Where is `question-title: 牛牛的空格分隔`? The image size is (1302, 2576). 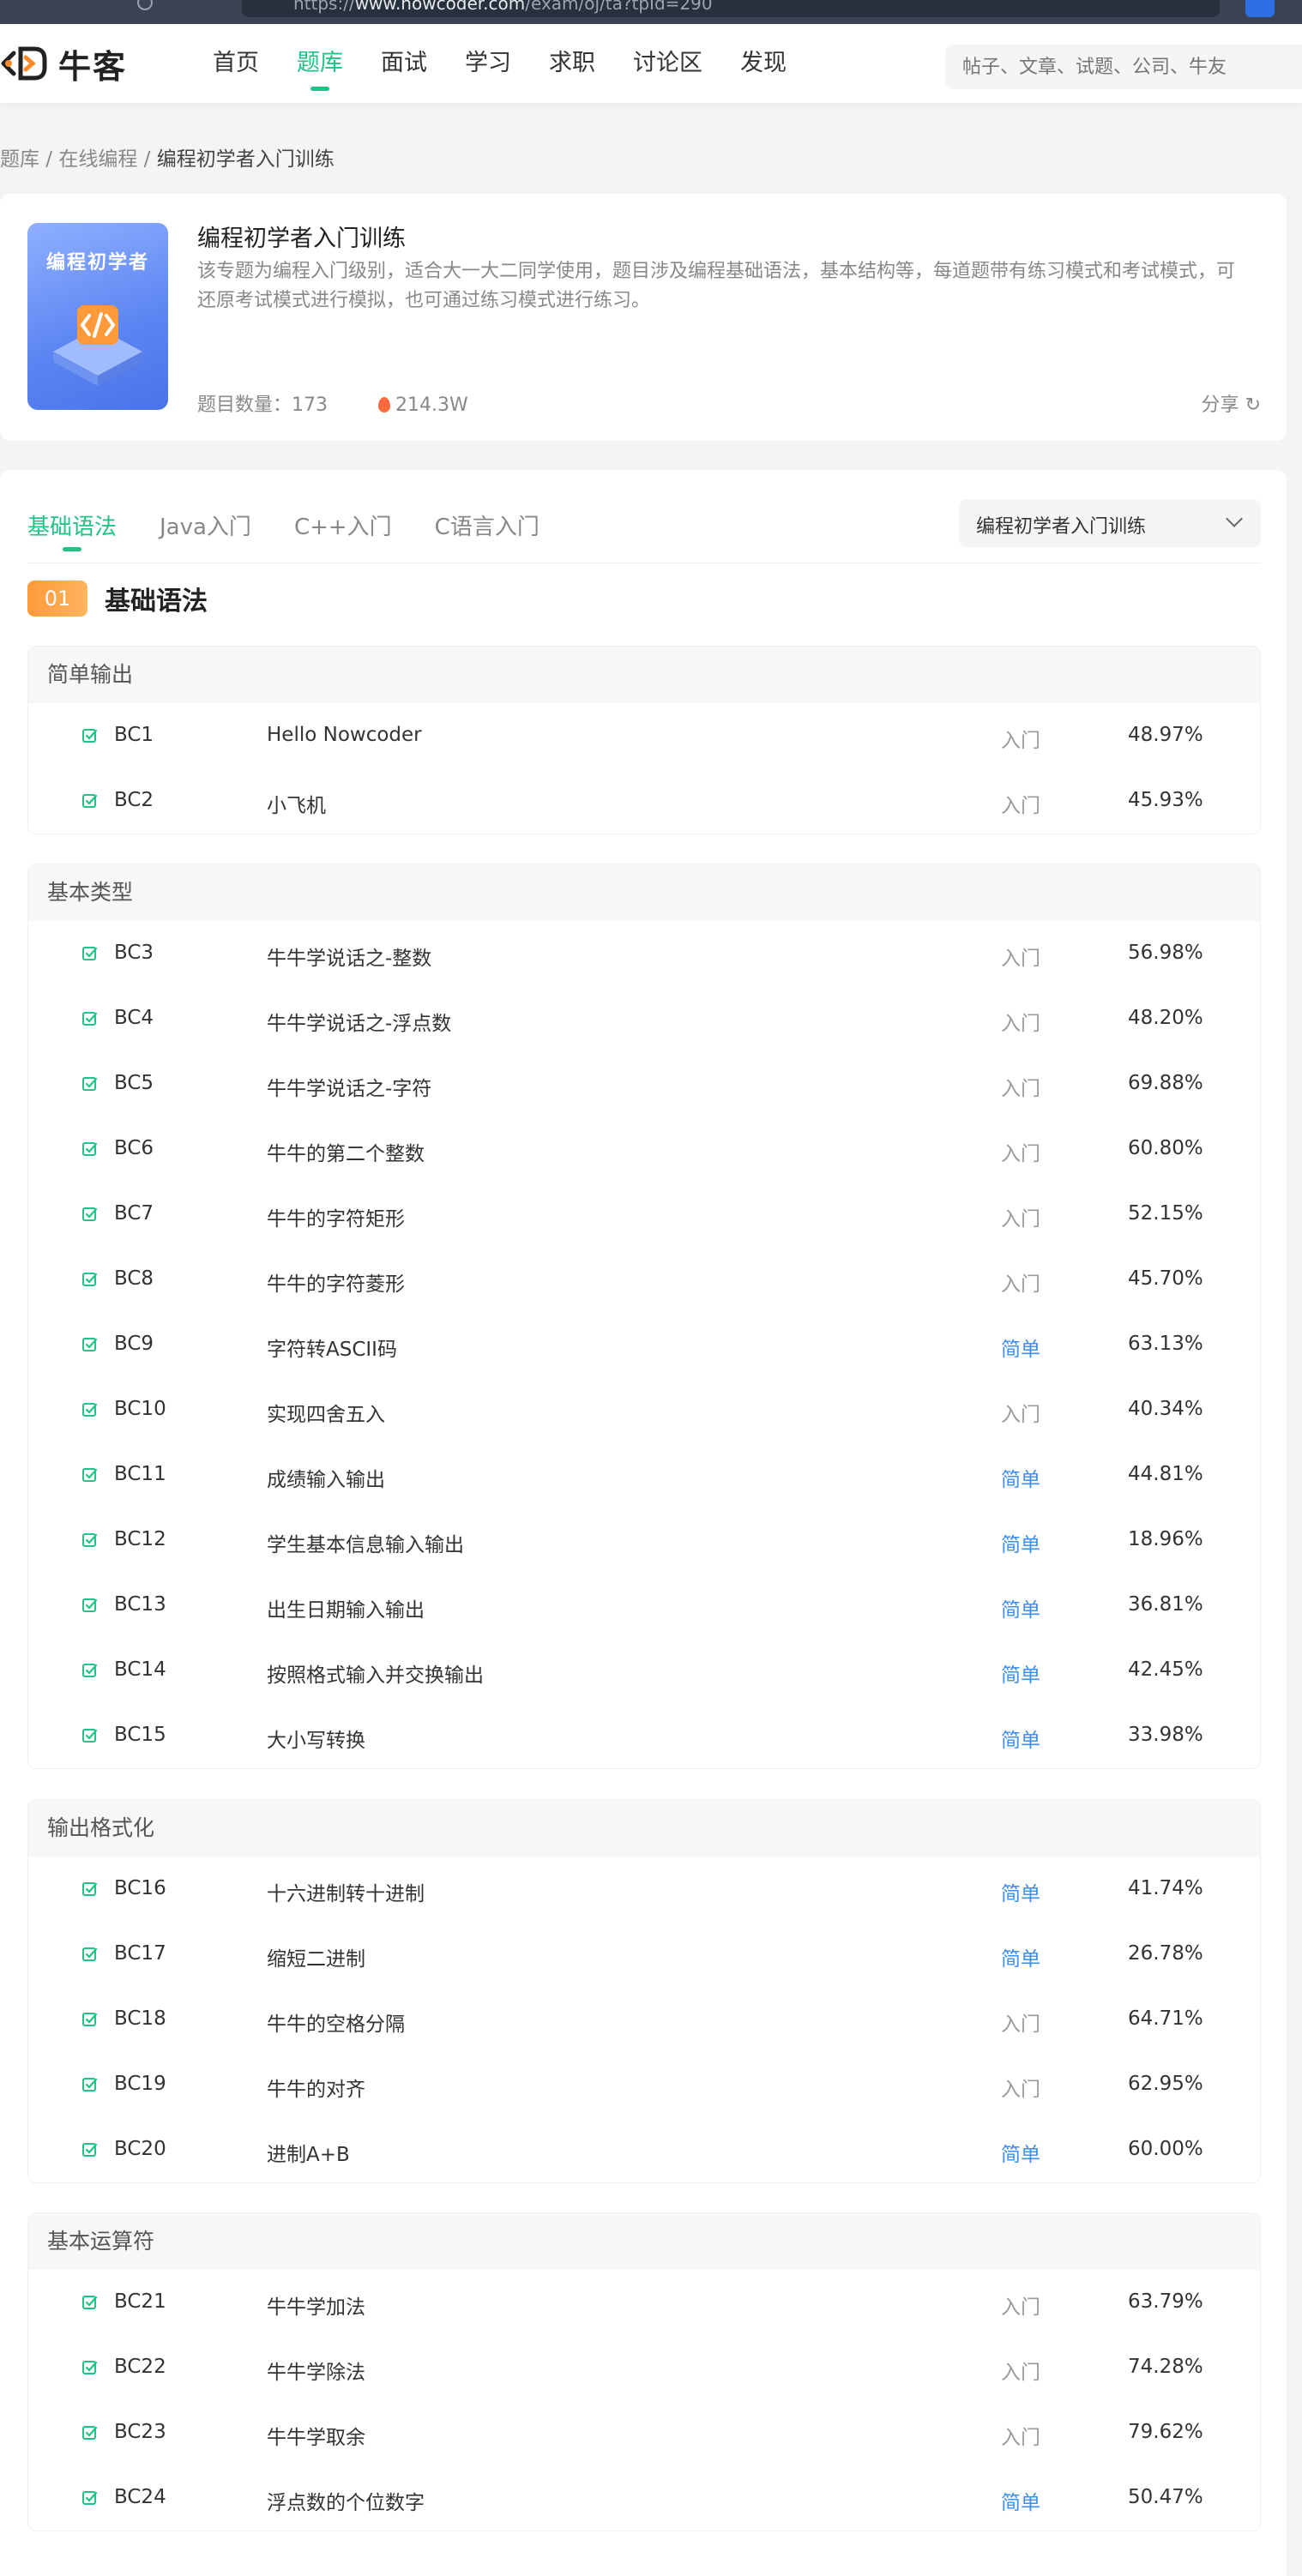
question-title: 牛牛的空格分隔 is located at coordinates (336, 2022).